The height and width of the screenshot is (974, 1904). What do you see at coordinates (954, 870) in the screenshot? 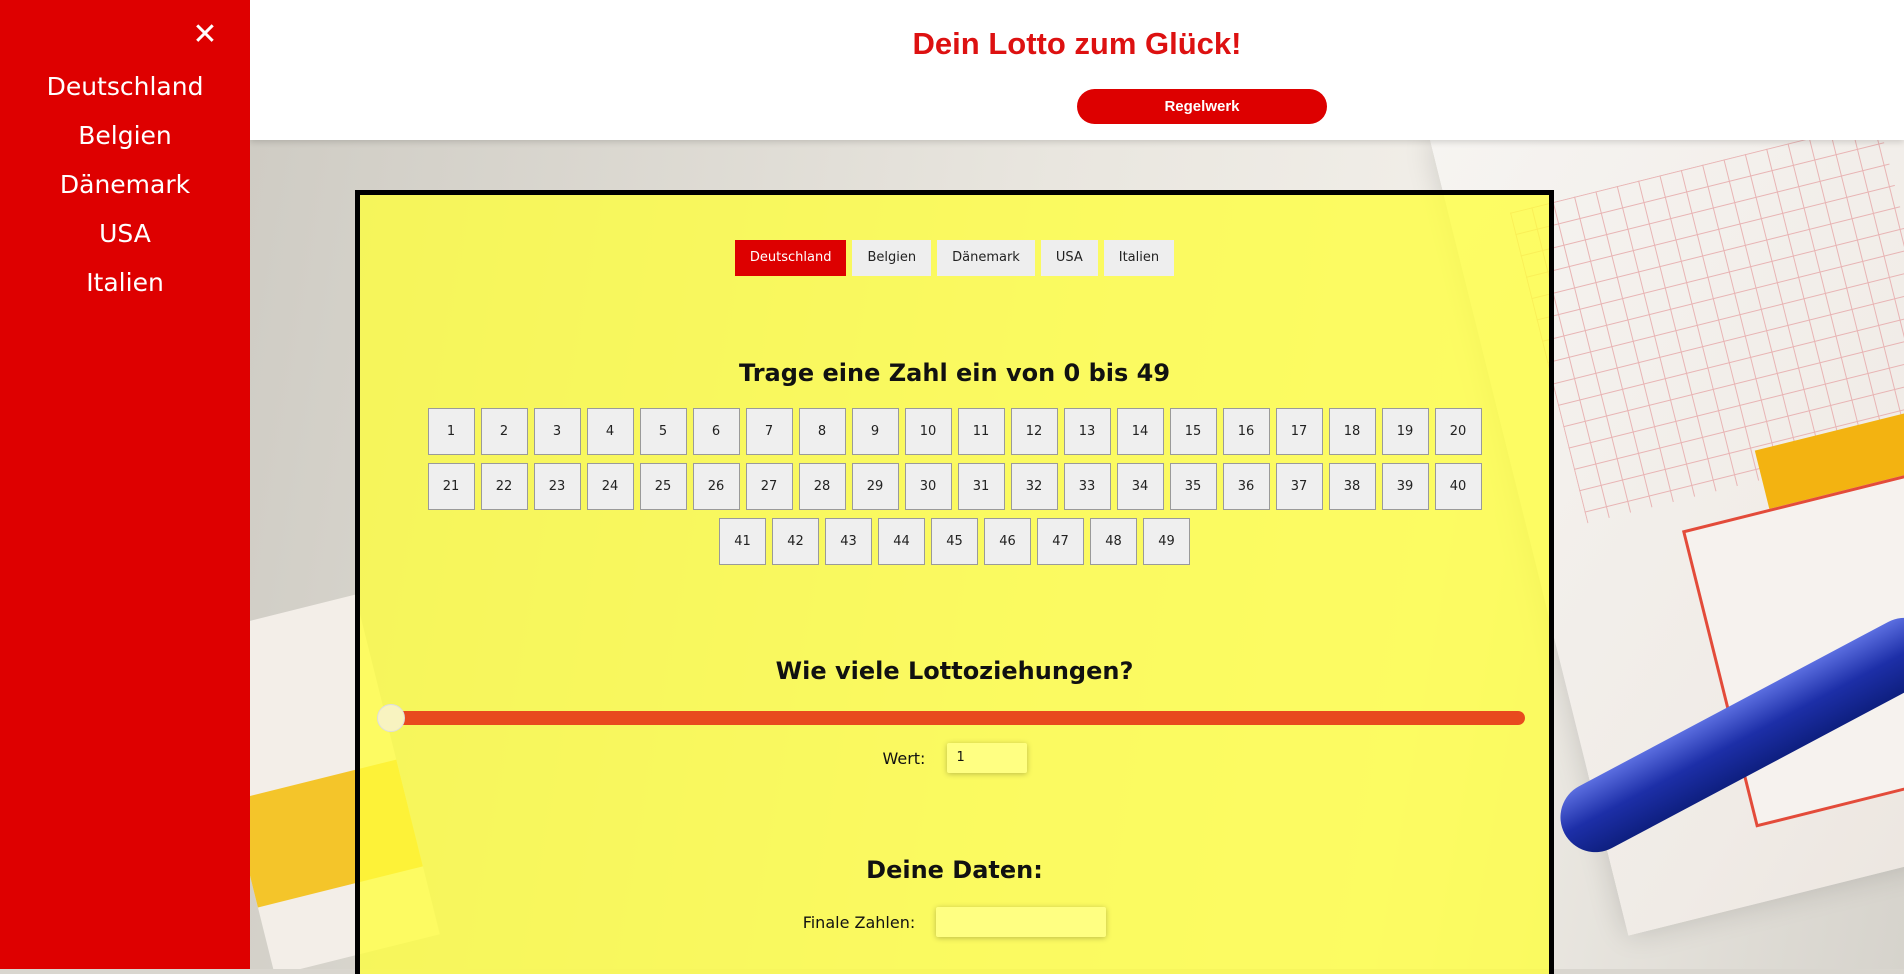
I see `data-heading: Deine Daten:` at bounding box center [954, 870].